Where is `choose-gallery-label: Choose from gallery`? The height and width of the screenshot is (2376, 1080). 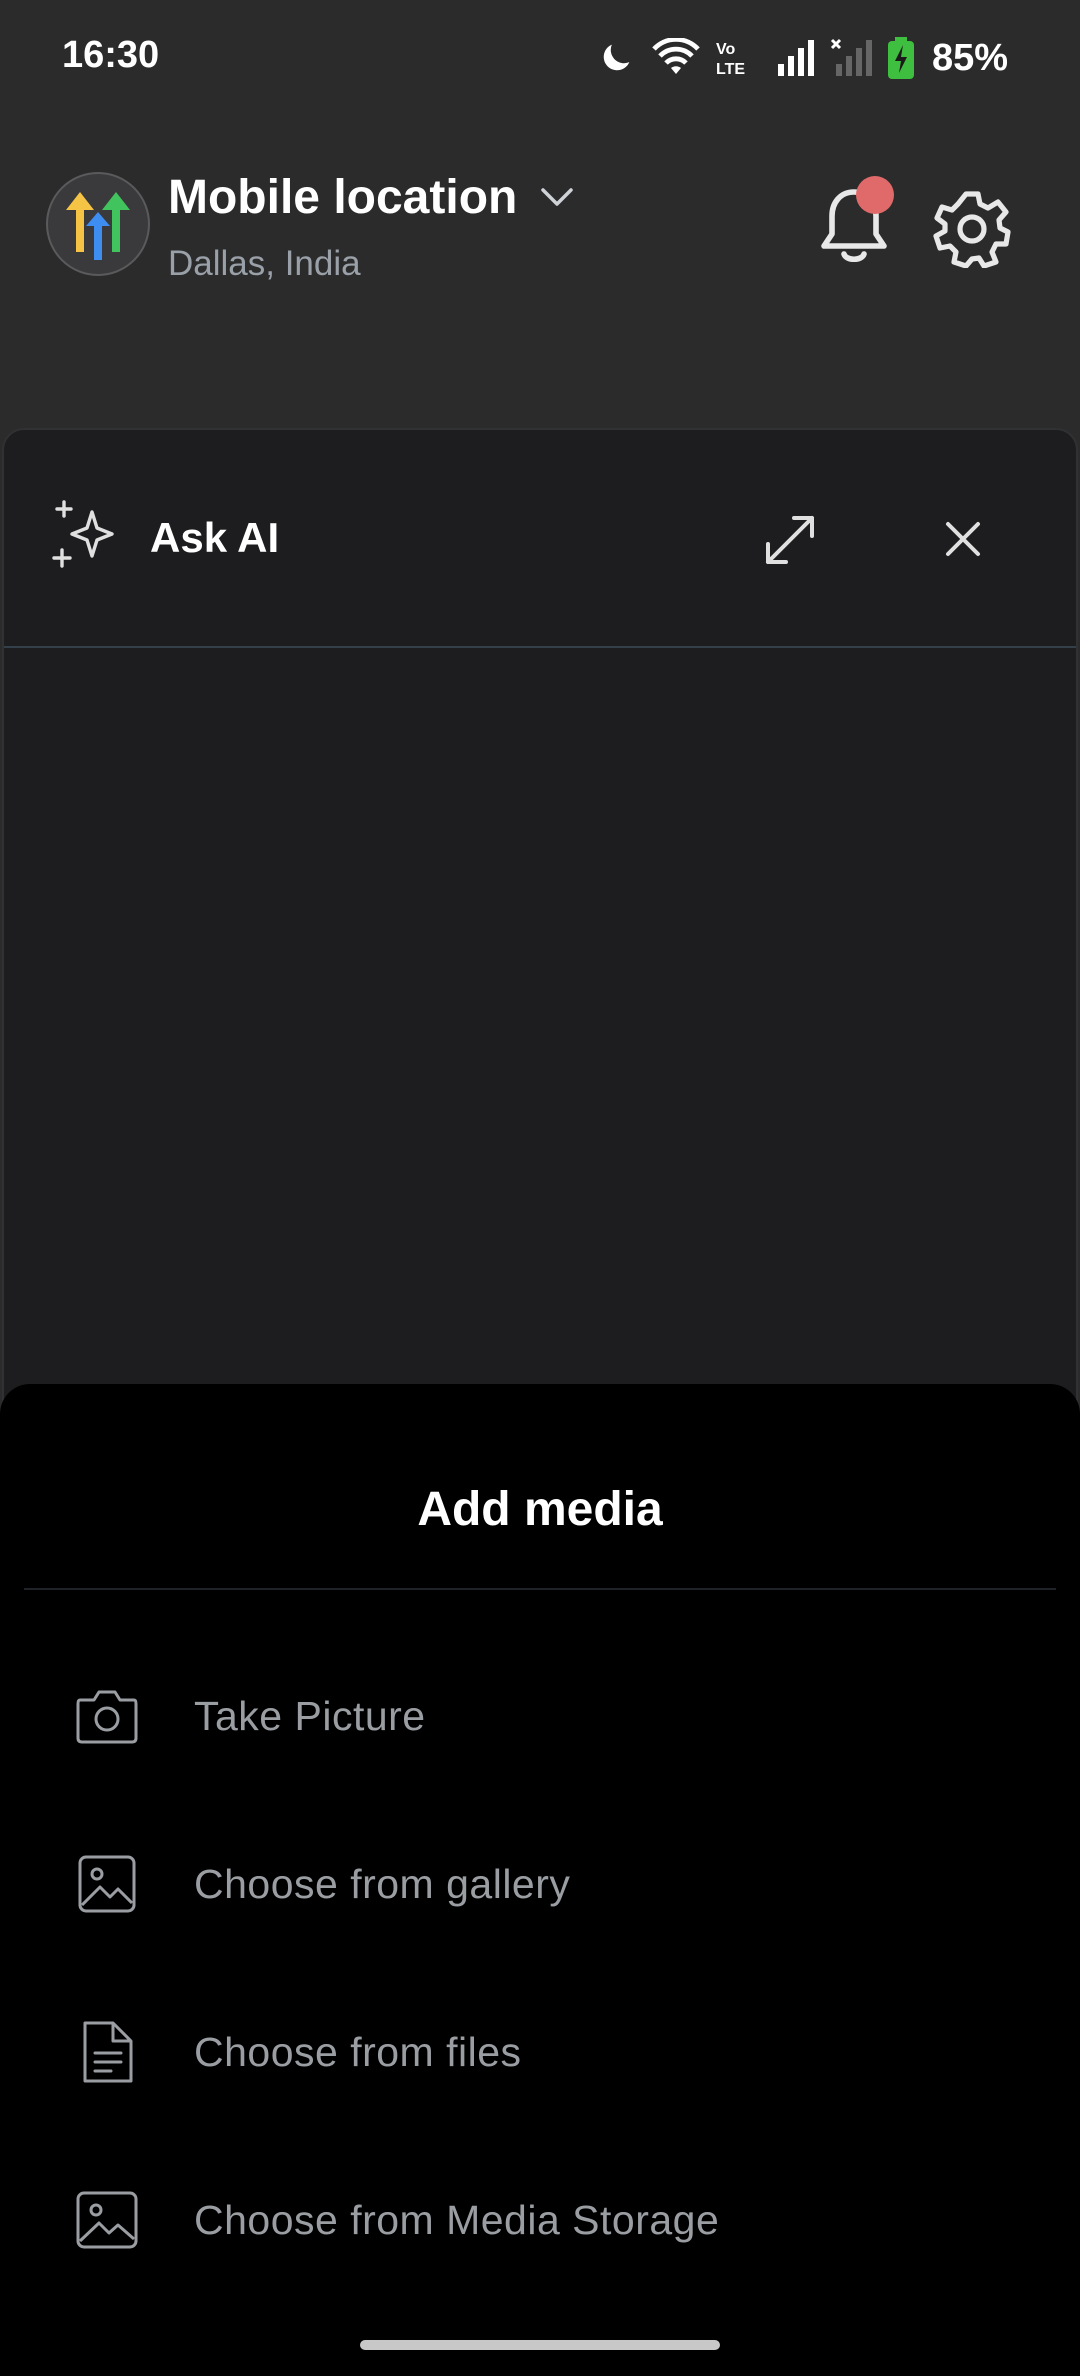
choose-gallery-label: Choose from gallery is located at coordinates (382, 1883).